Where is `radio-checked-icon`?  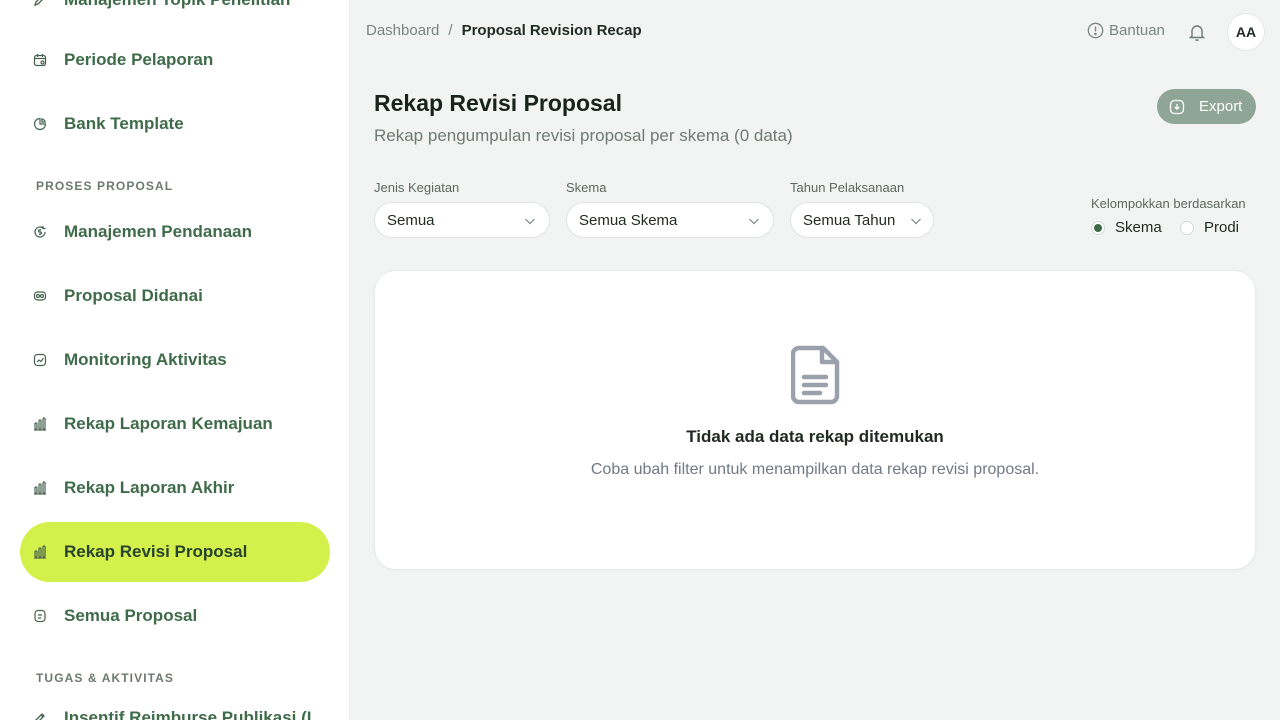 radio-checked-icon is located at coordinates (1098, 227).